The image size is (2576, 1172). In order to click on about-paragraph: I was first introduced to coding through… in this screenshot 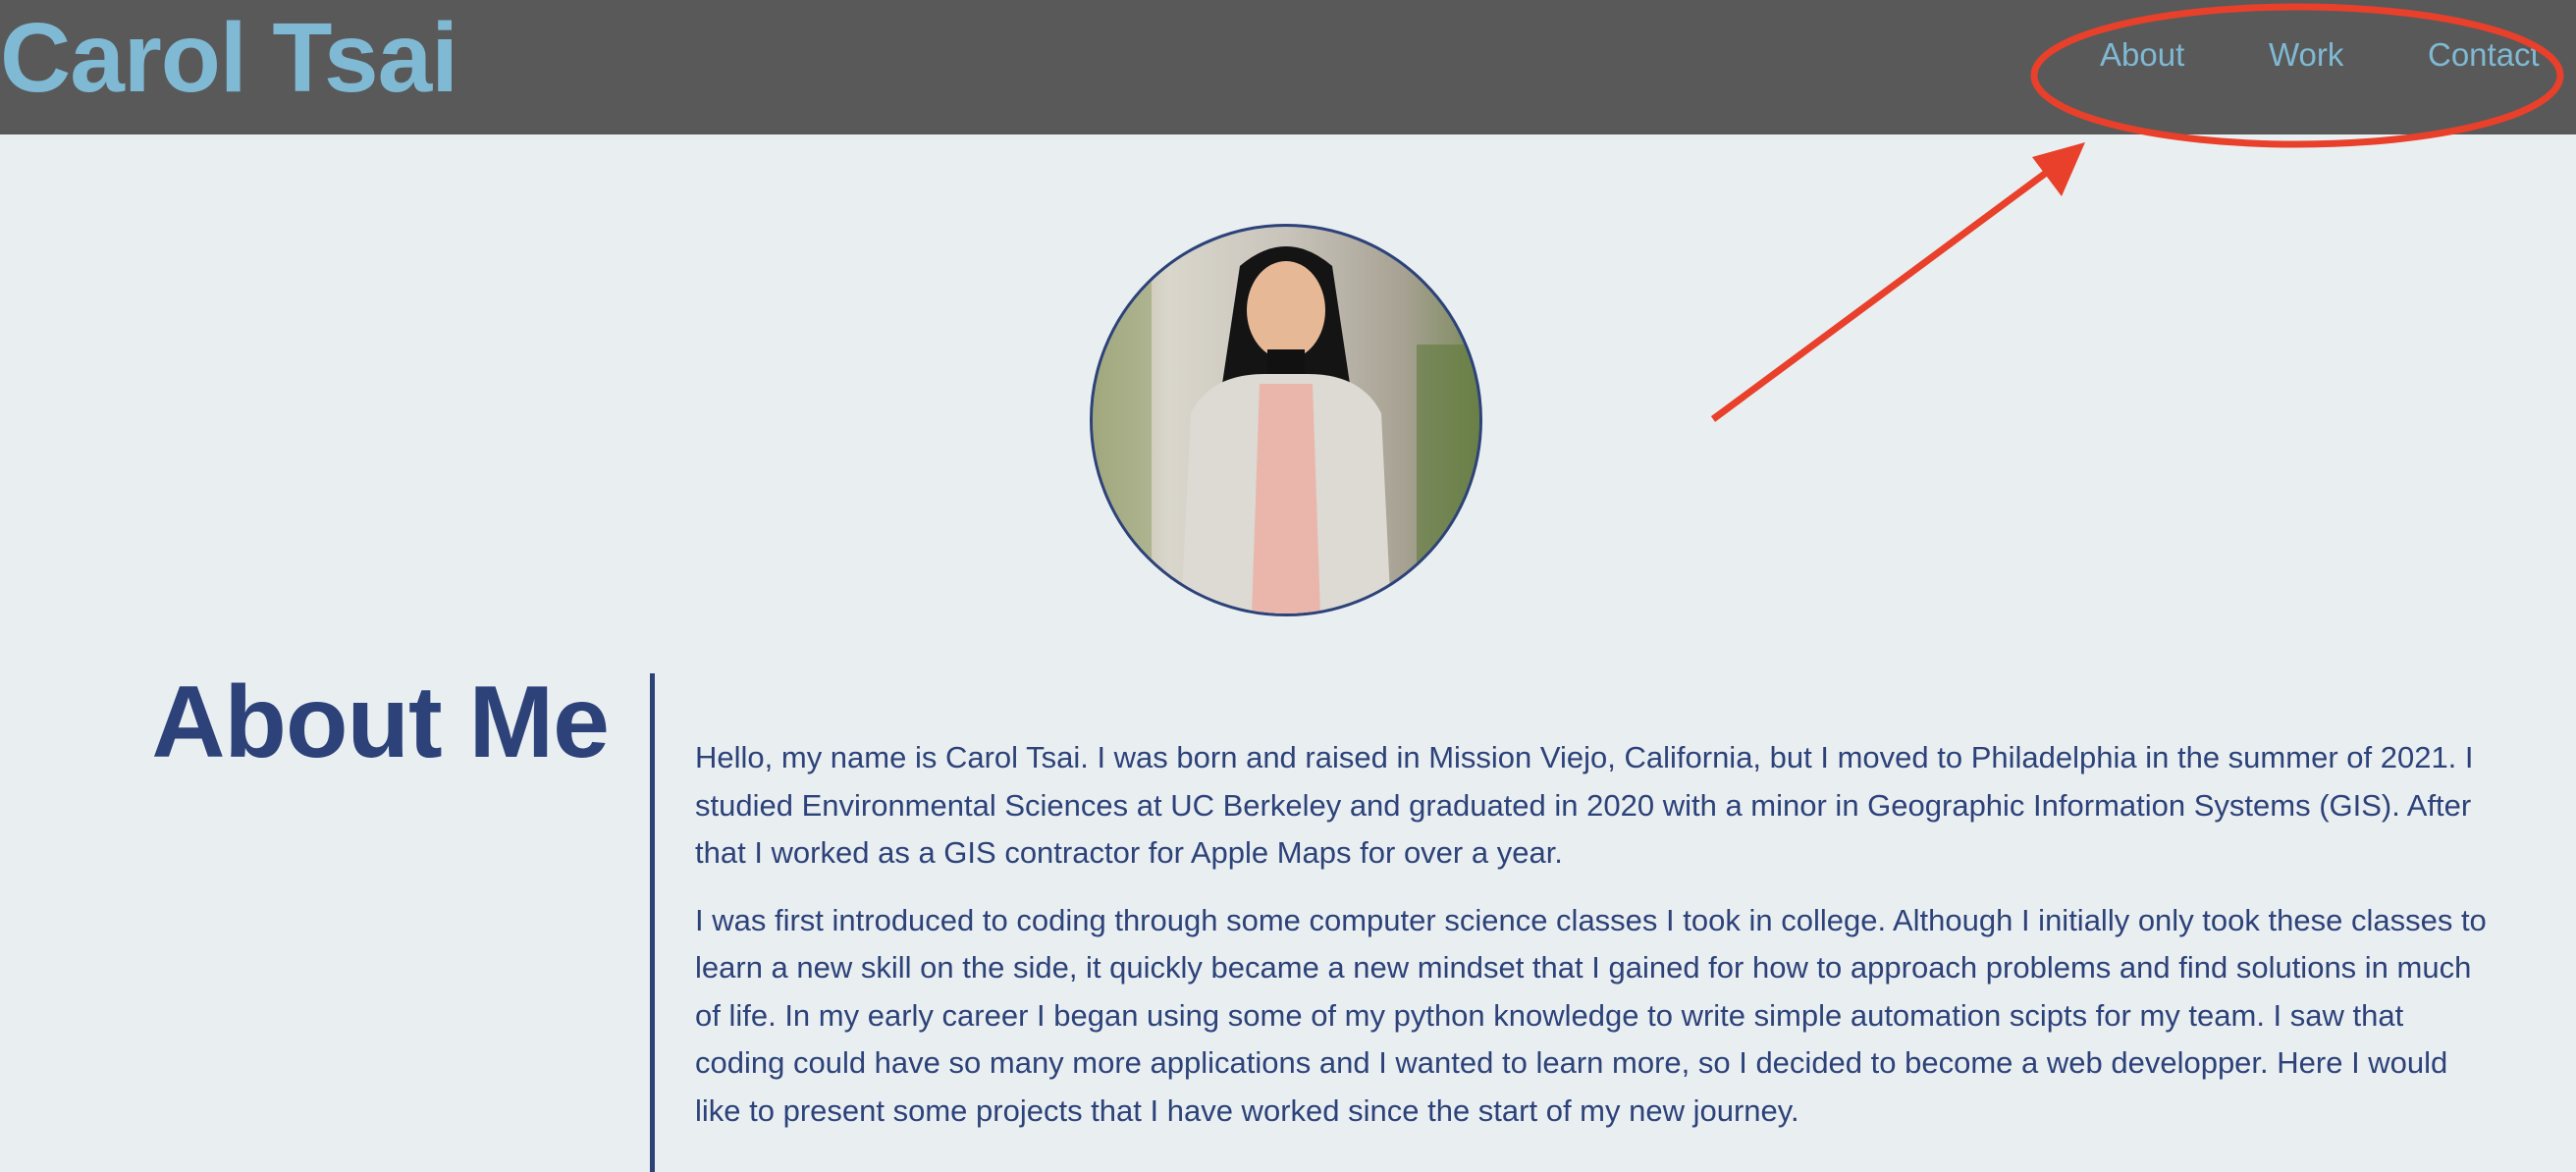, I will do `click(1591, 1015)`.